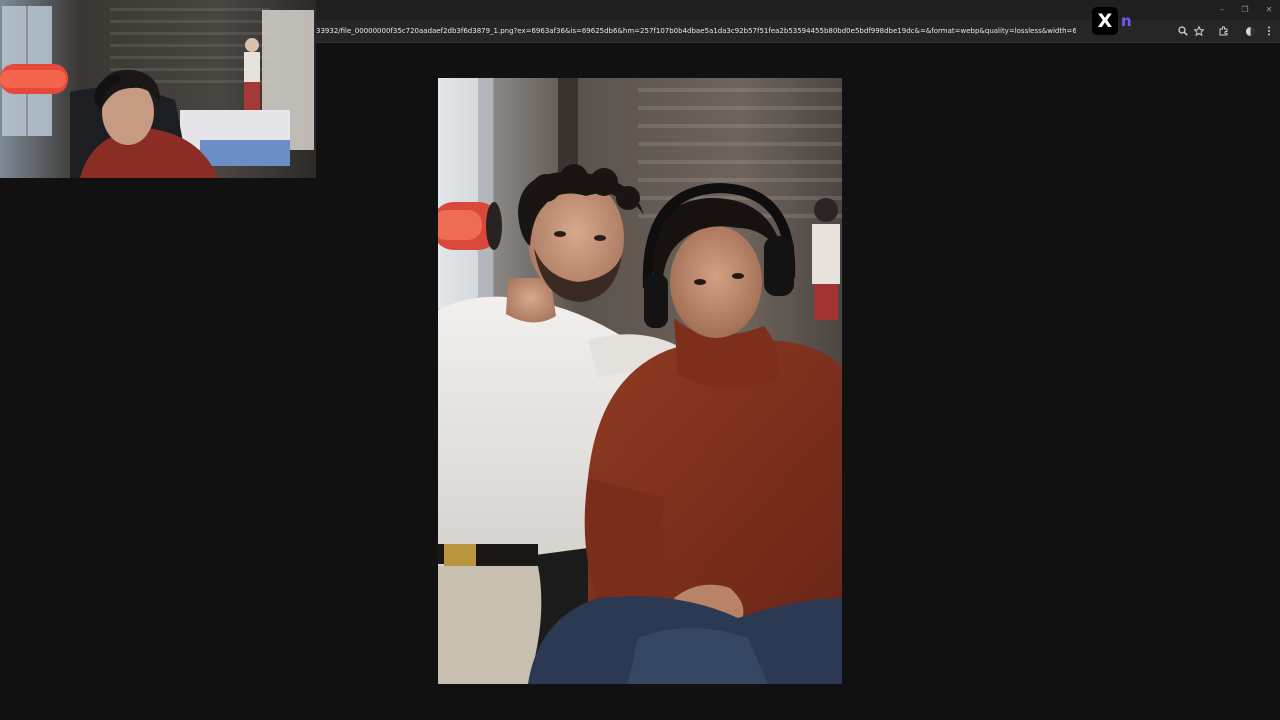 The height and width of the screenshot is (720, 1280). I want to click on x-extension-icon: X, so click(1105, 21).